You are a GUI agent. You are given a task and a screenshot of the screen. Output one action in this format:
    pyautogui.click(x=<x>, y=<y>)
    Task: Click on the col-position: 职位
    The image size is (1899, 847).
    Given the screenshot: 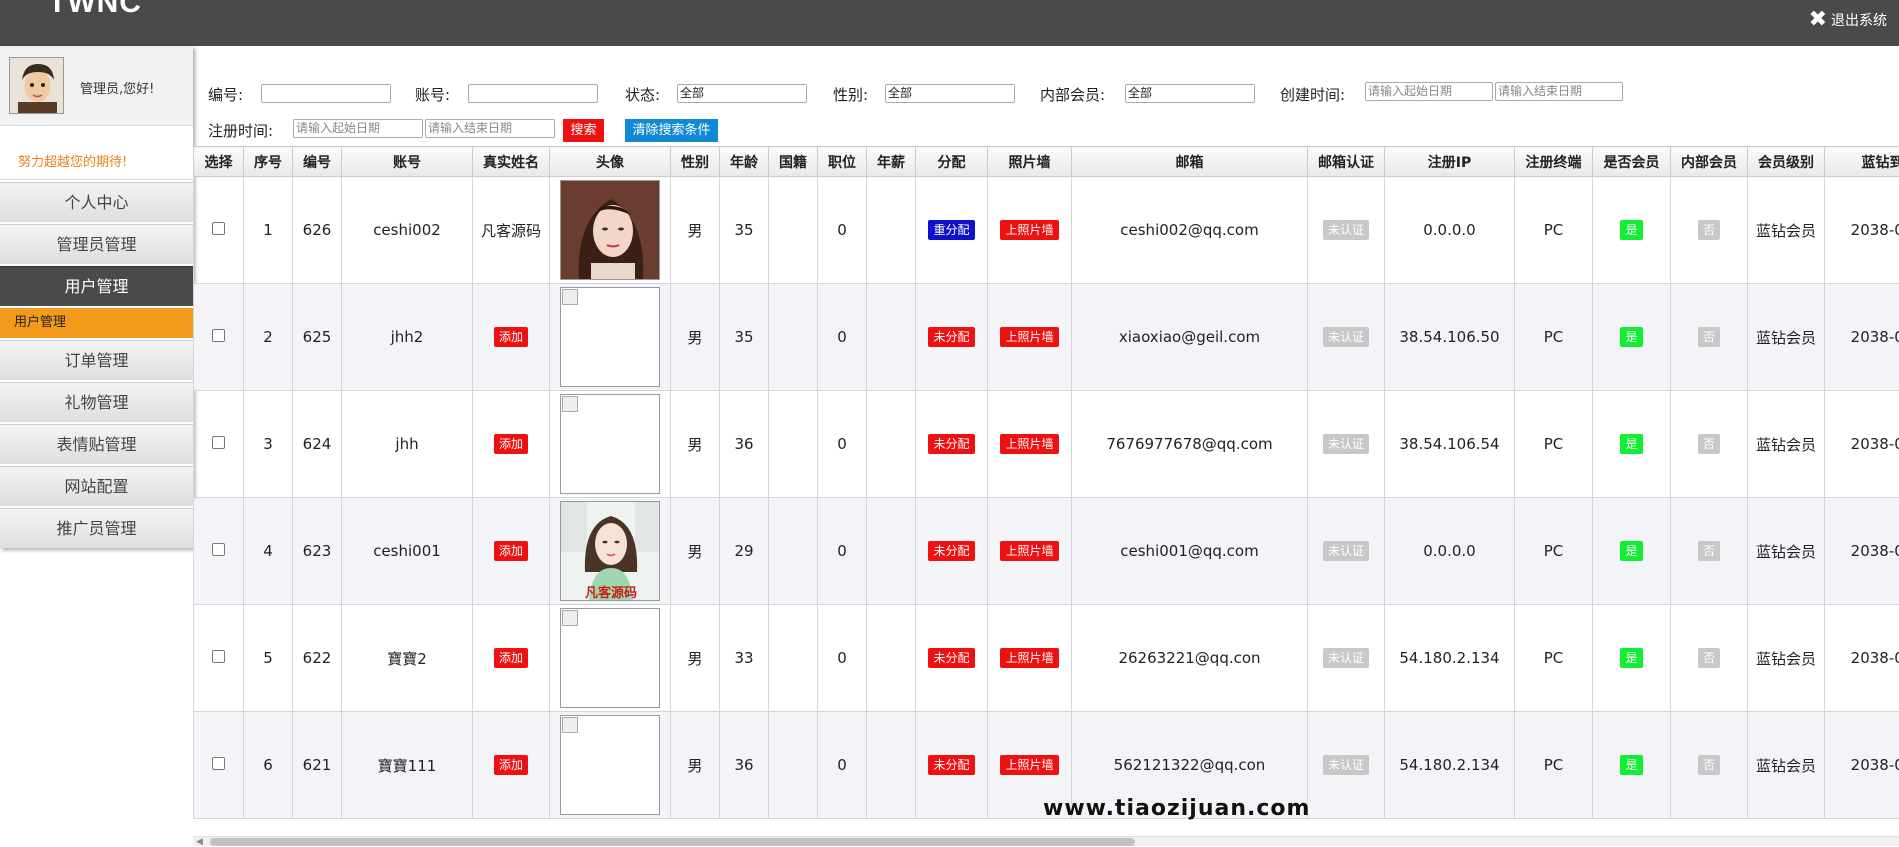 What is the action you would take?
    pyautogui.click(x=842, y=162)
    